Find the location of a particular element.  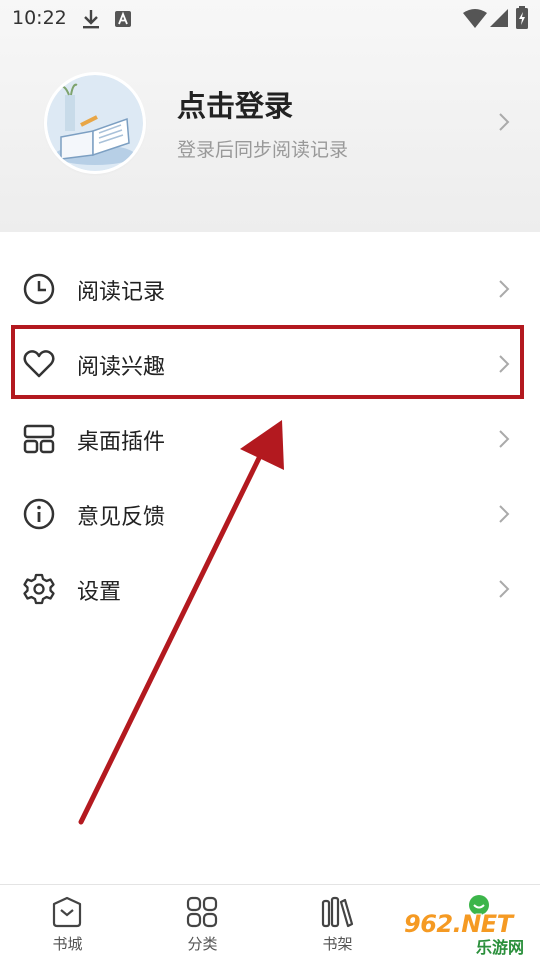

nav-tab-bookshelf: 书架 is located at coordinates (337, 922).